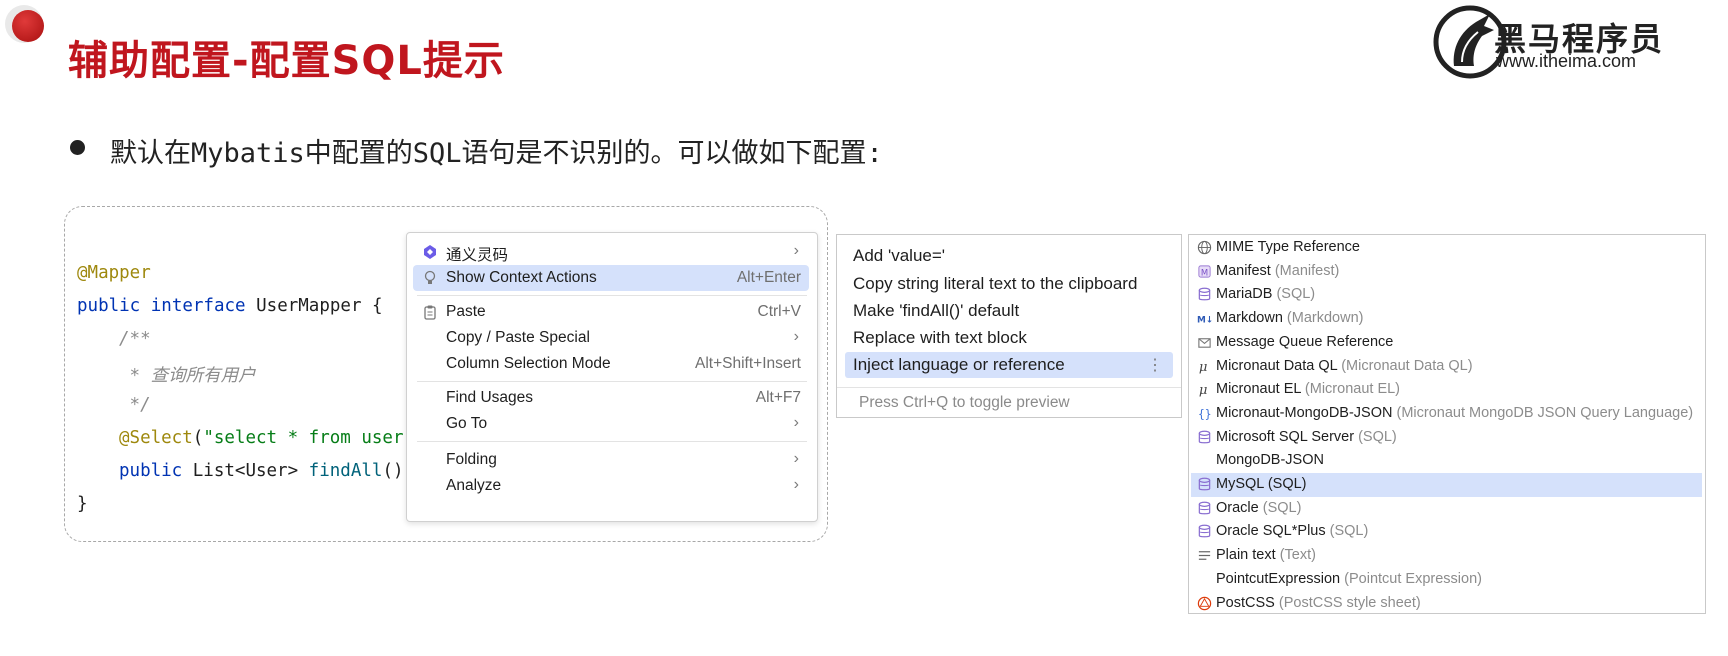 The width and height of the screenshot is (1728, 656). Describe the element at coordinates (393, 471) in the screenshot. I see `code-method-params: ()` at that location.